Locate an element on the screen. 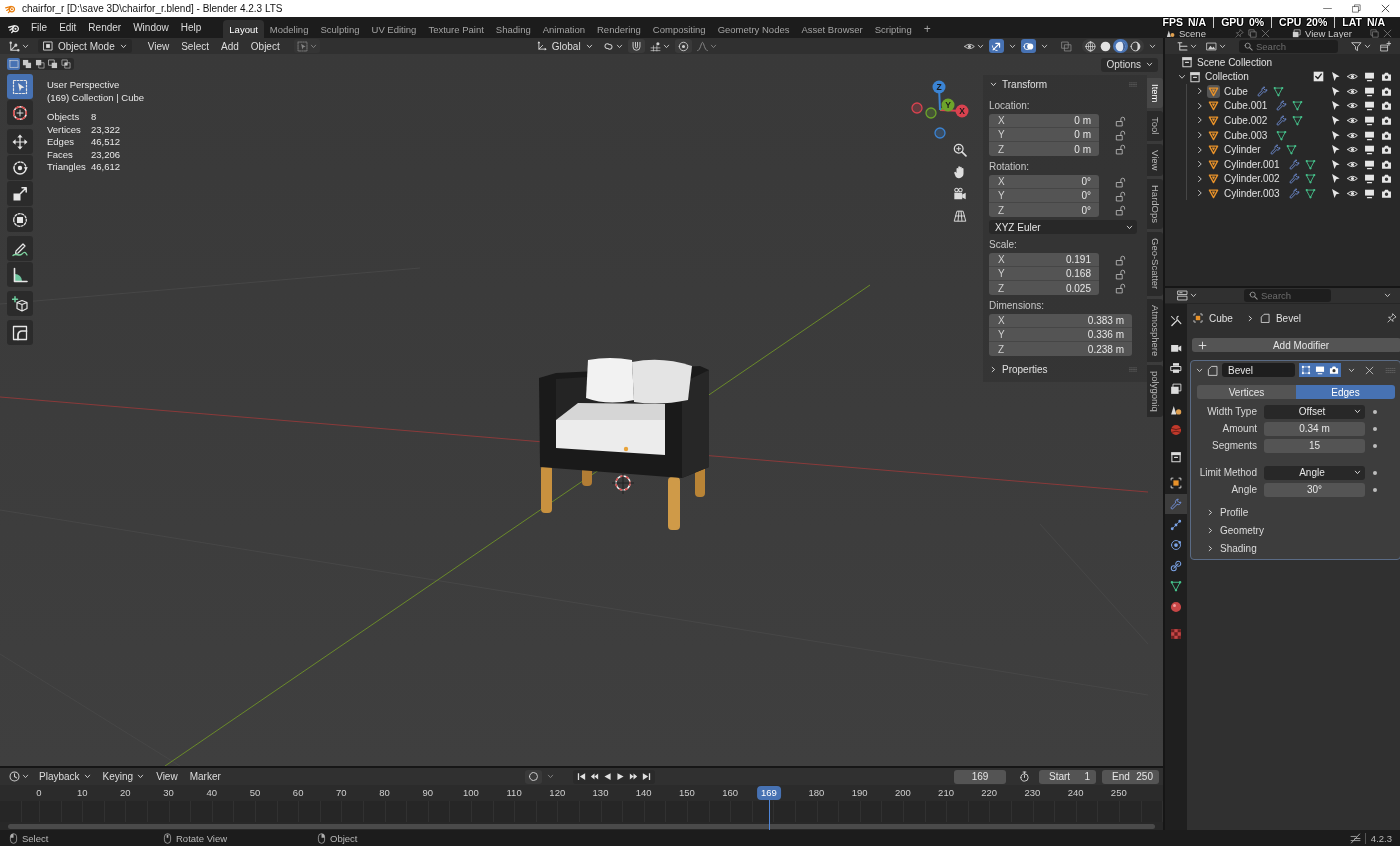  menu-item: Object is located at coordinates (265, 46).